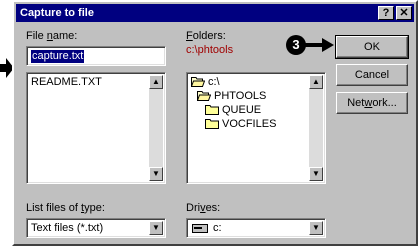  Describe the element at coordinates (231, 97) in the screenshot. I see `tree-item-phtools: PHTOOLS` at that location.